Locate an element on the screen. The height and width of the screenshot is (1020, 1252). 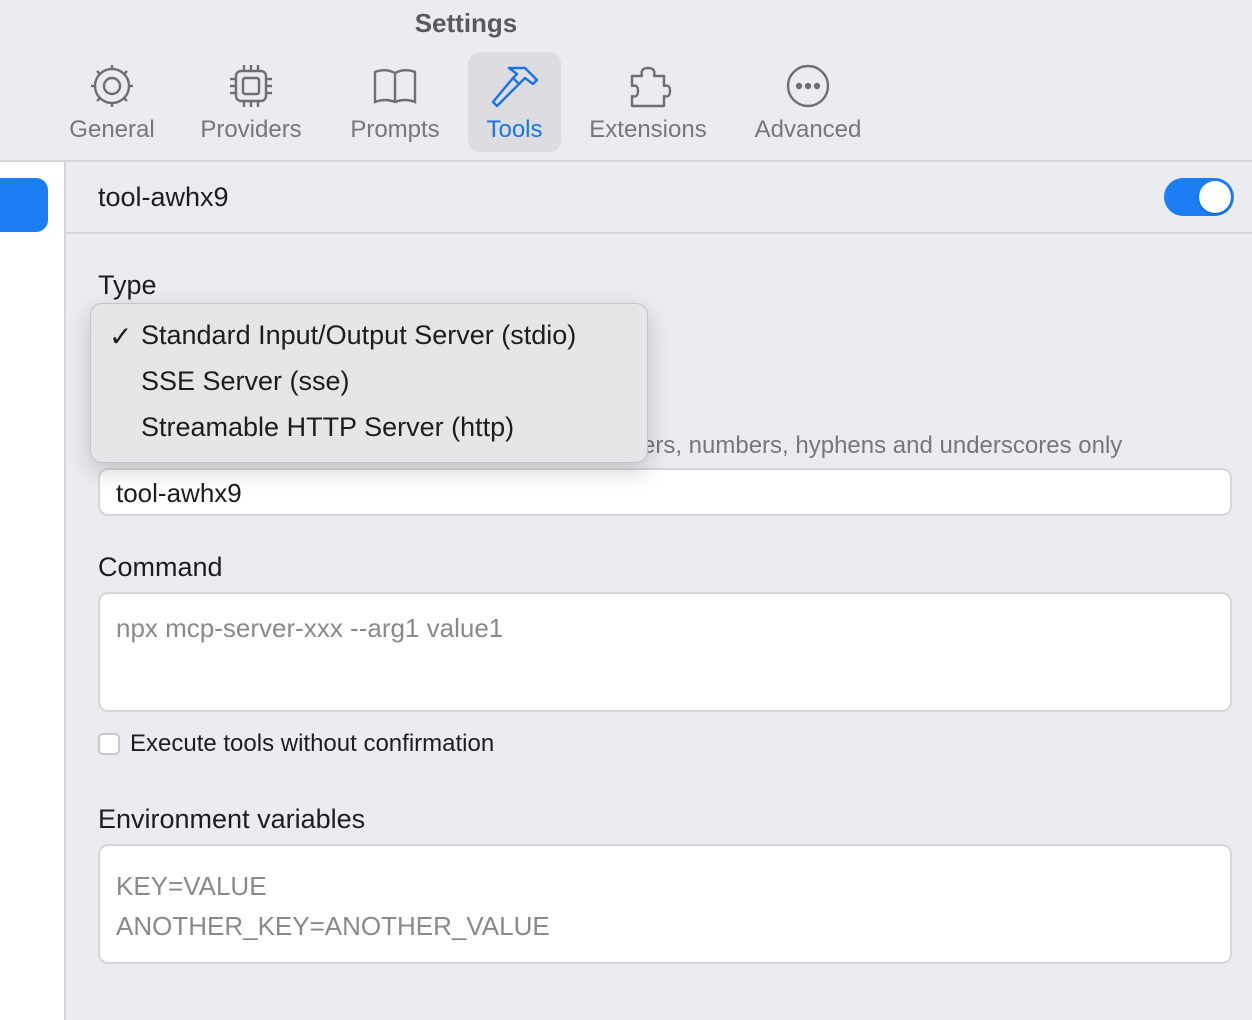
tool-enabled-toggle is located at coordinates (1199, 197).